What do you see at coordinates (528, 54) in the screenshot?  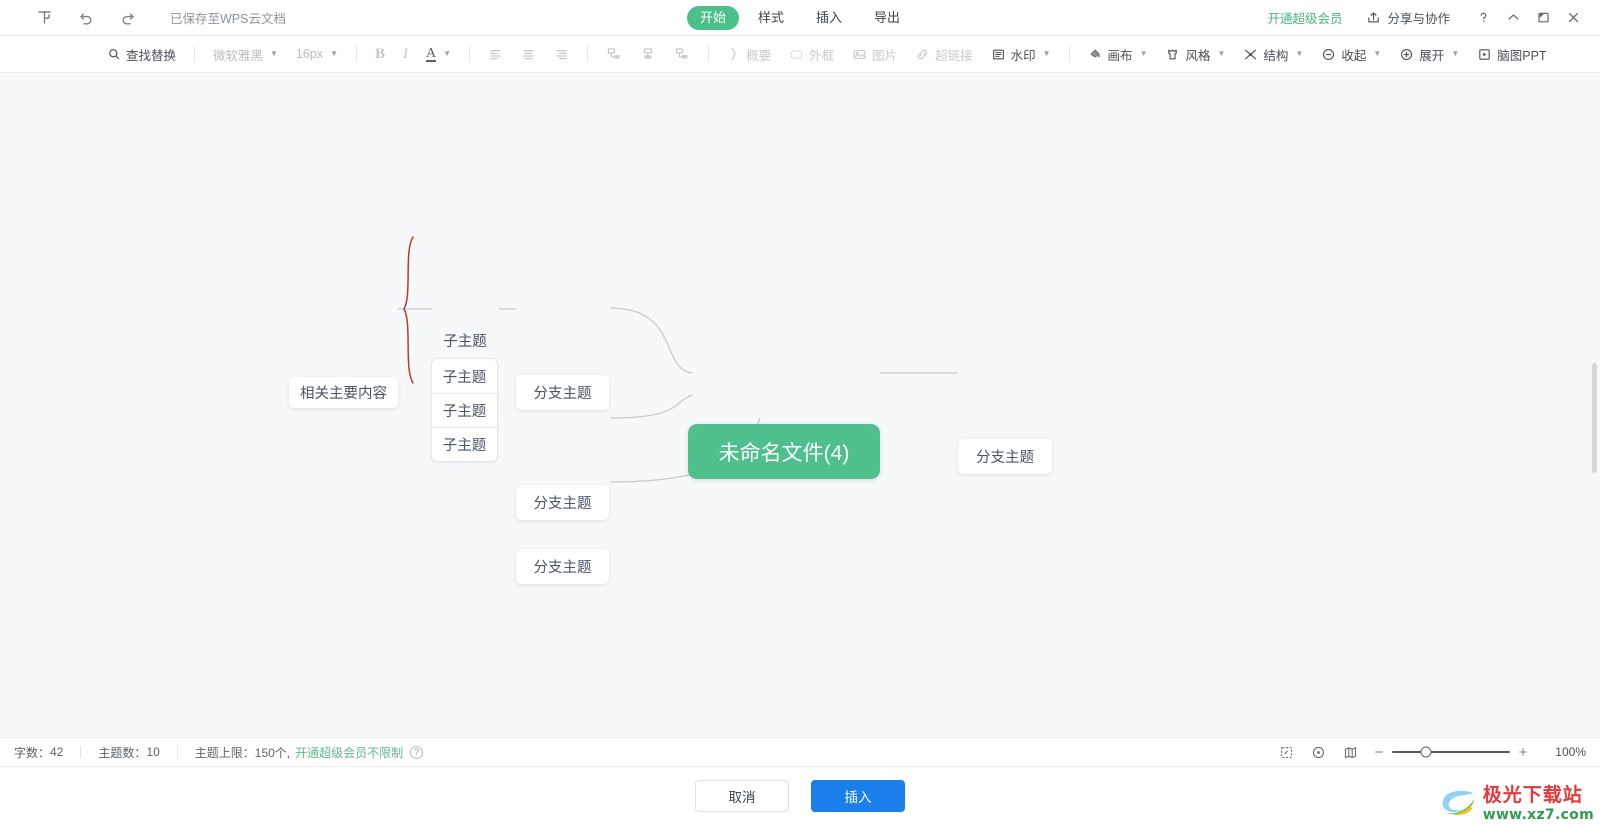 I see `align-center-button` at bounding box center [528, 54].